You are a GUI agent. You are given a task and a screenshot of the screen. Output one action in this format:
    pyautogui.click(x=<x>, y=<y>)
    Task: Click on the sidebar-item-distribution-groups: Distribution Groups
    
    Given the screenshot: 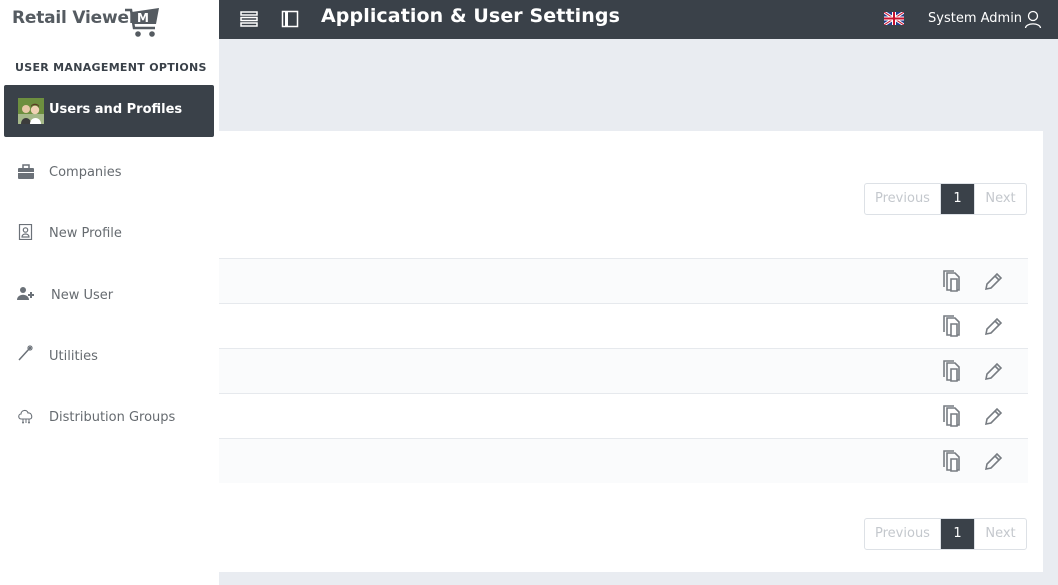 What is the action you would take?
    pyautogui.click(x=109, y=419)
    